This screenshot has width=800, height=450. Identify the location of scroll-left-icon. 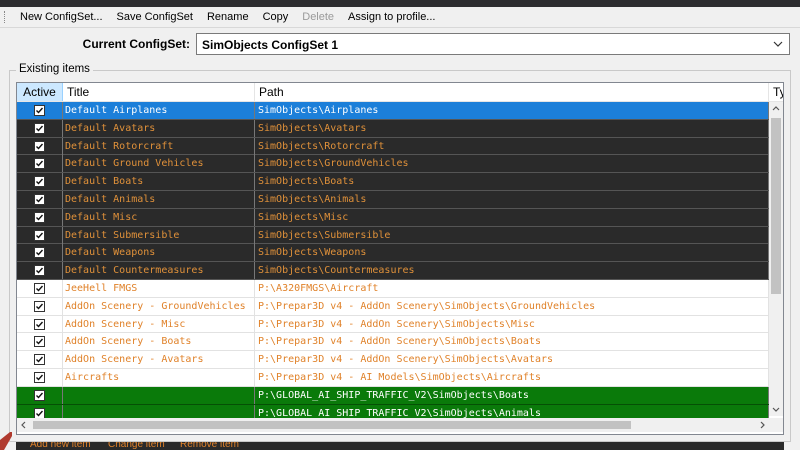
(24, 425).